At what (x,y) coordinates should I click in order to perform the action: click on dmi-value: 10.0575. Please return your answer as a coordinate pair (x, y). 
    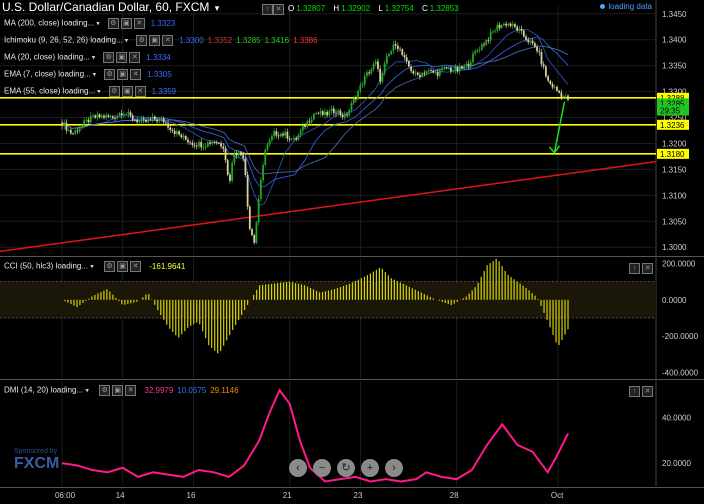
    Looking at the image, I should click on (192, 390).